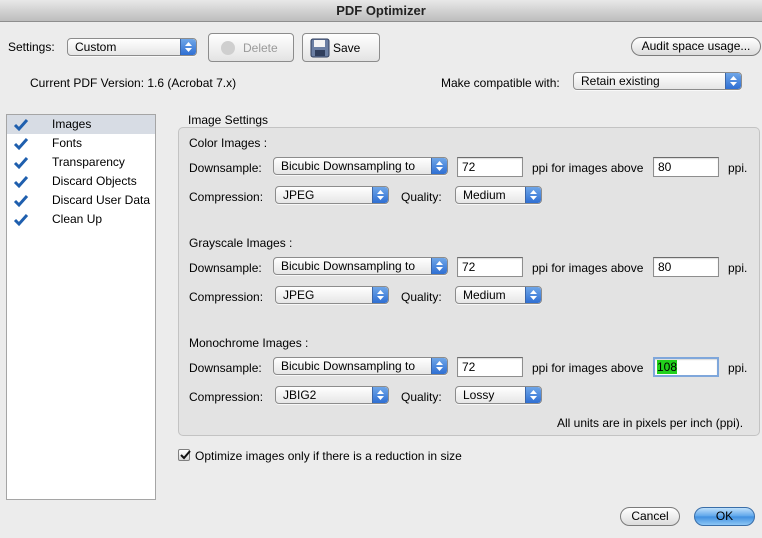  Describe the element at coordinates (67, 143) in the screenshot. I see `sidebar-item-label: Fonts` at that location.